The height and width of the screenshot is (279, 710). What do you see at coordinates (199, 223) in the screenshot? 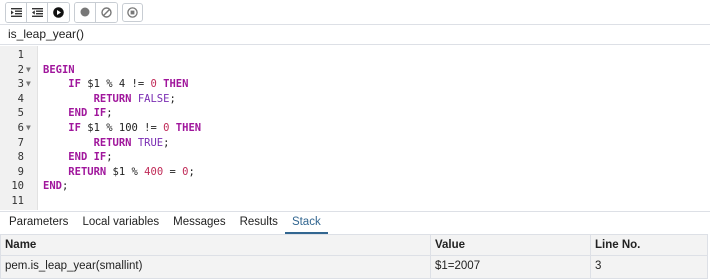
I see `tab-messages: Messages` at bounding box center [199, 223].